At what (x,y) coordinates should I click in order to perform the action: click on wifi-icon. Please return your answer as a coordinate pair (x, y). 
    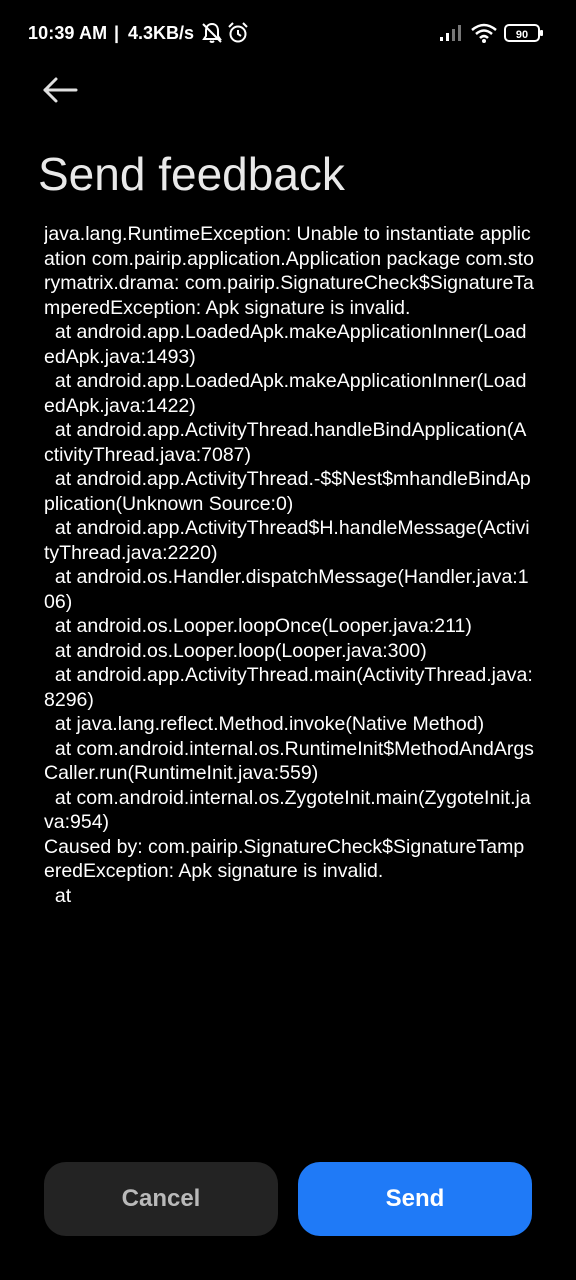
    Looking at the image, I should click on (484, 33).